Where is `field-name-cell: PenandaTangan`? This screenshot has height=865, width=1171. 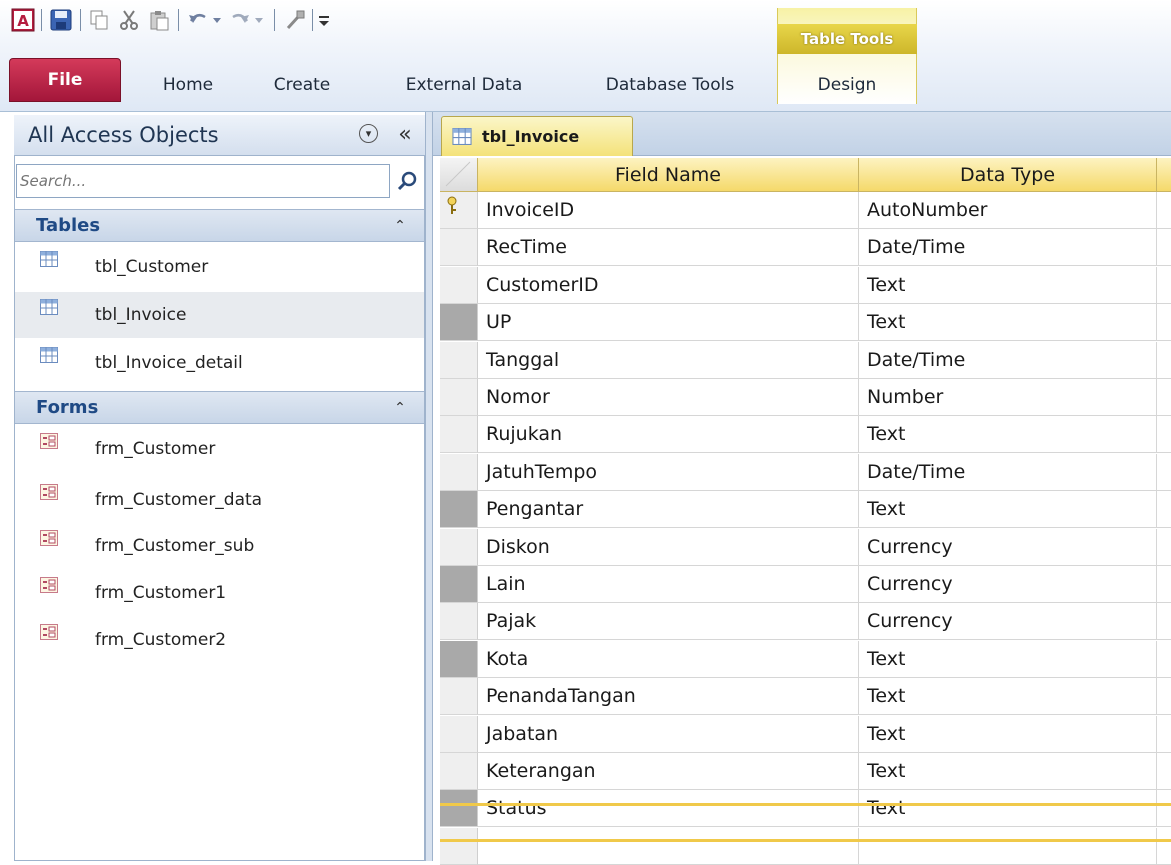 field-name-cell: PenandaTangan is located at coordinates (668, 696).